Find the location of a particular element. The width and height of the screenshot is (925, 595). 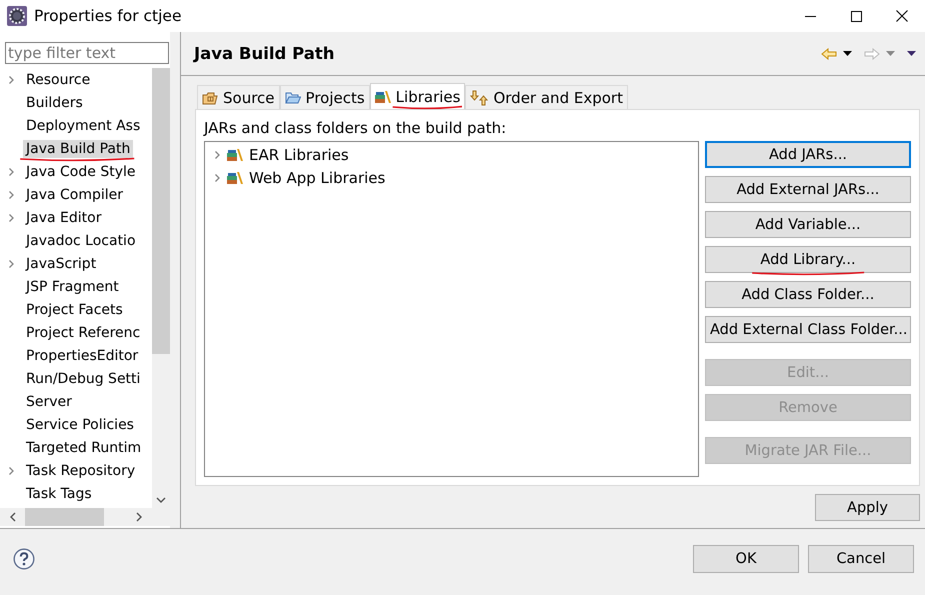

sidebar-item: Java Editor is located at coordinates (76, 217).